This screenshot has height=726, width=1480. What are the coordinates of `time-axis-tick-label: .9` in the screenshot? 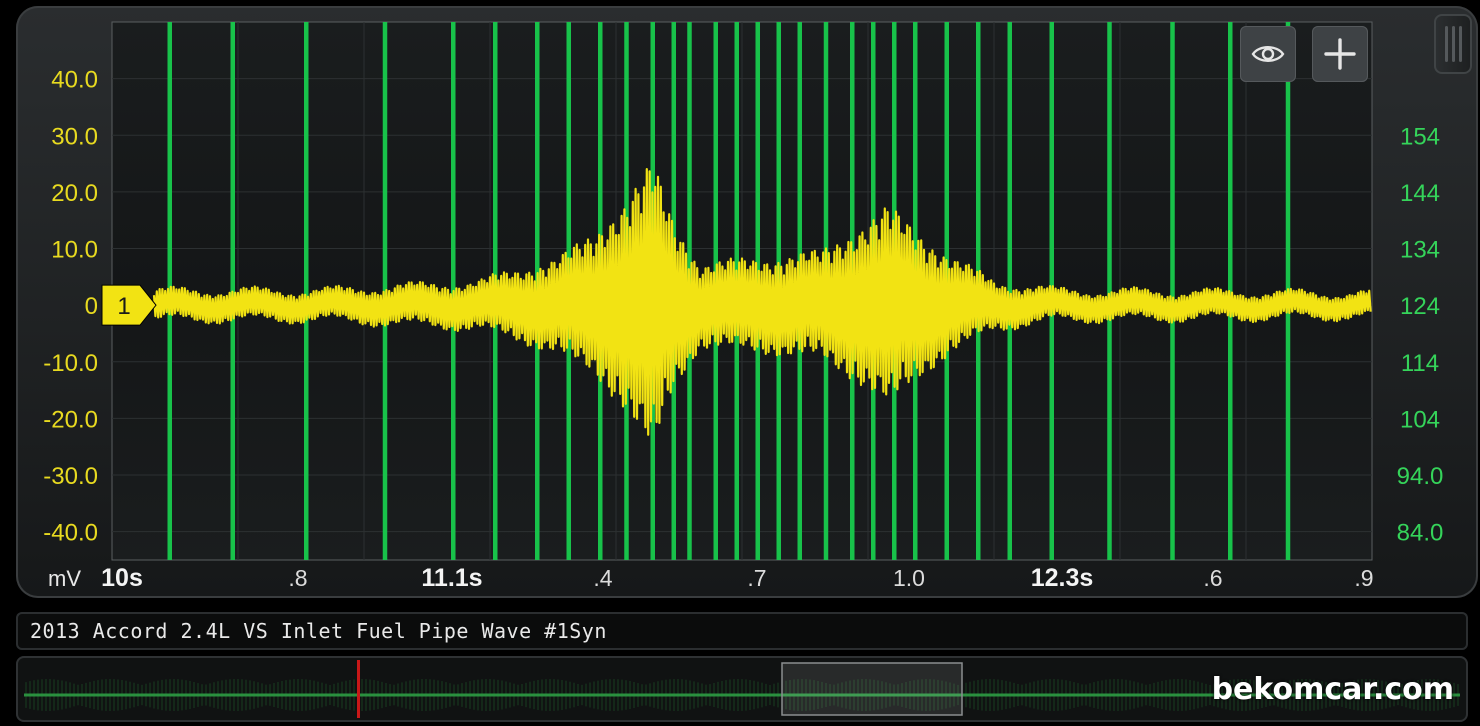 It's located at (1363, 578).